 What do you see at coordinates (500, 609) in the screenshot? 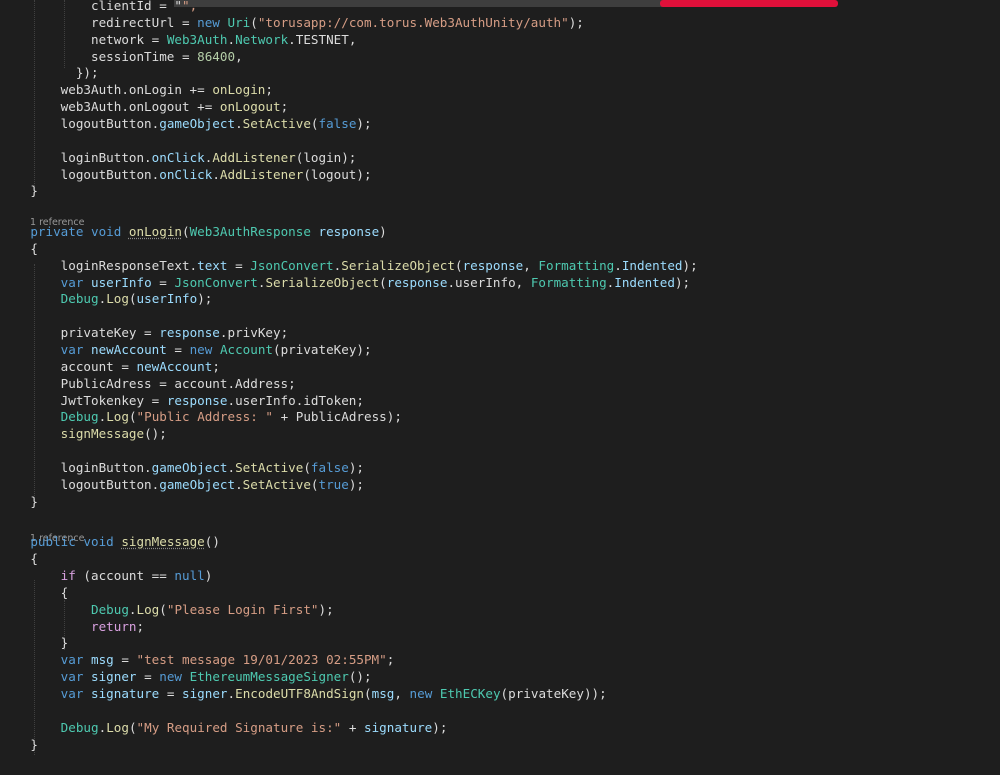
I see `code-line: Debug.Log("Please Login First");` at bounding box center [500, 609].